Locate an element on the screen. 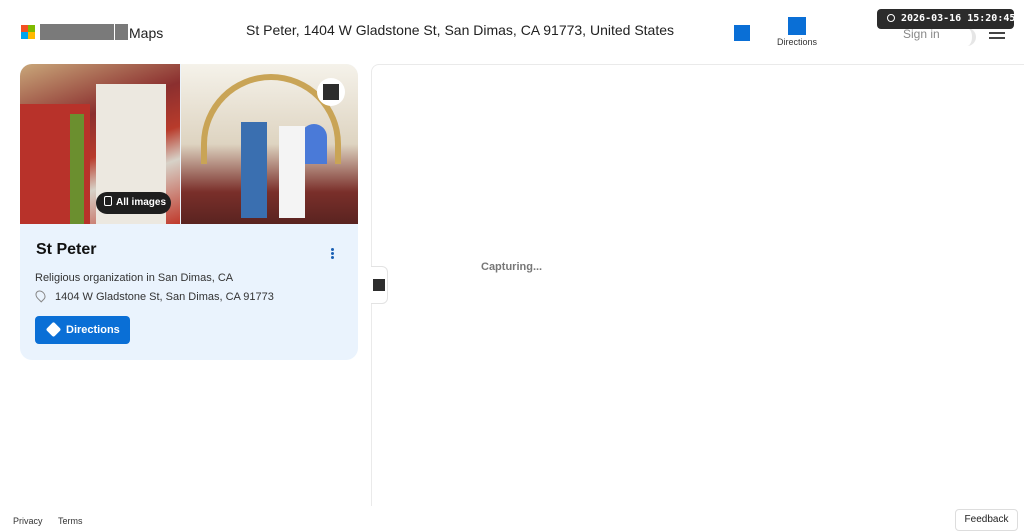  place-name: St Peter is located at coordinates (66, 249).